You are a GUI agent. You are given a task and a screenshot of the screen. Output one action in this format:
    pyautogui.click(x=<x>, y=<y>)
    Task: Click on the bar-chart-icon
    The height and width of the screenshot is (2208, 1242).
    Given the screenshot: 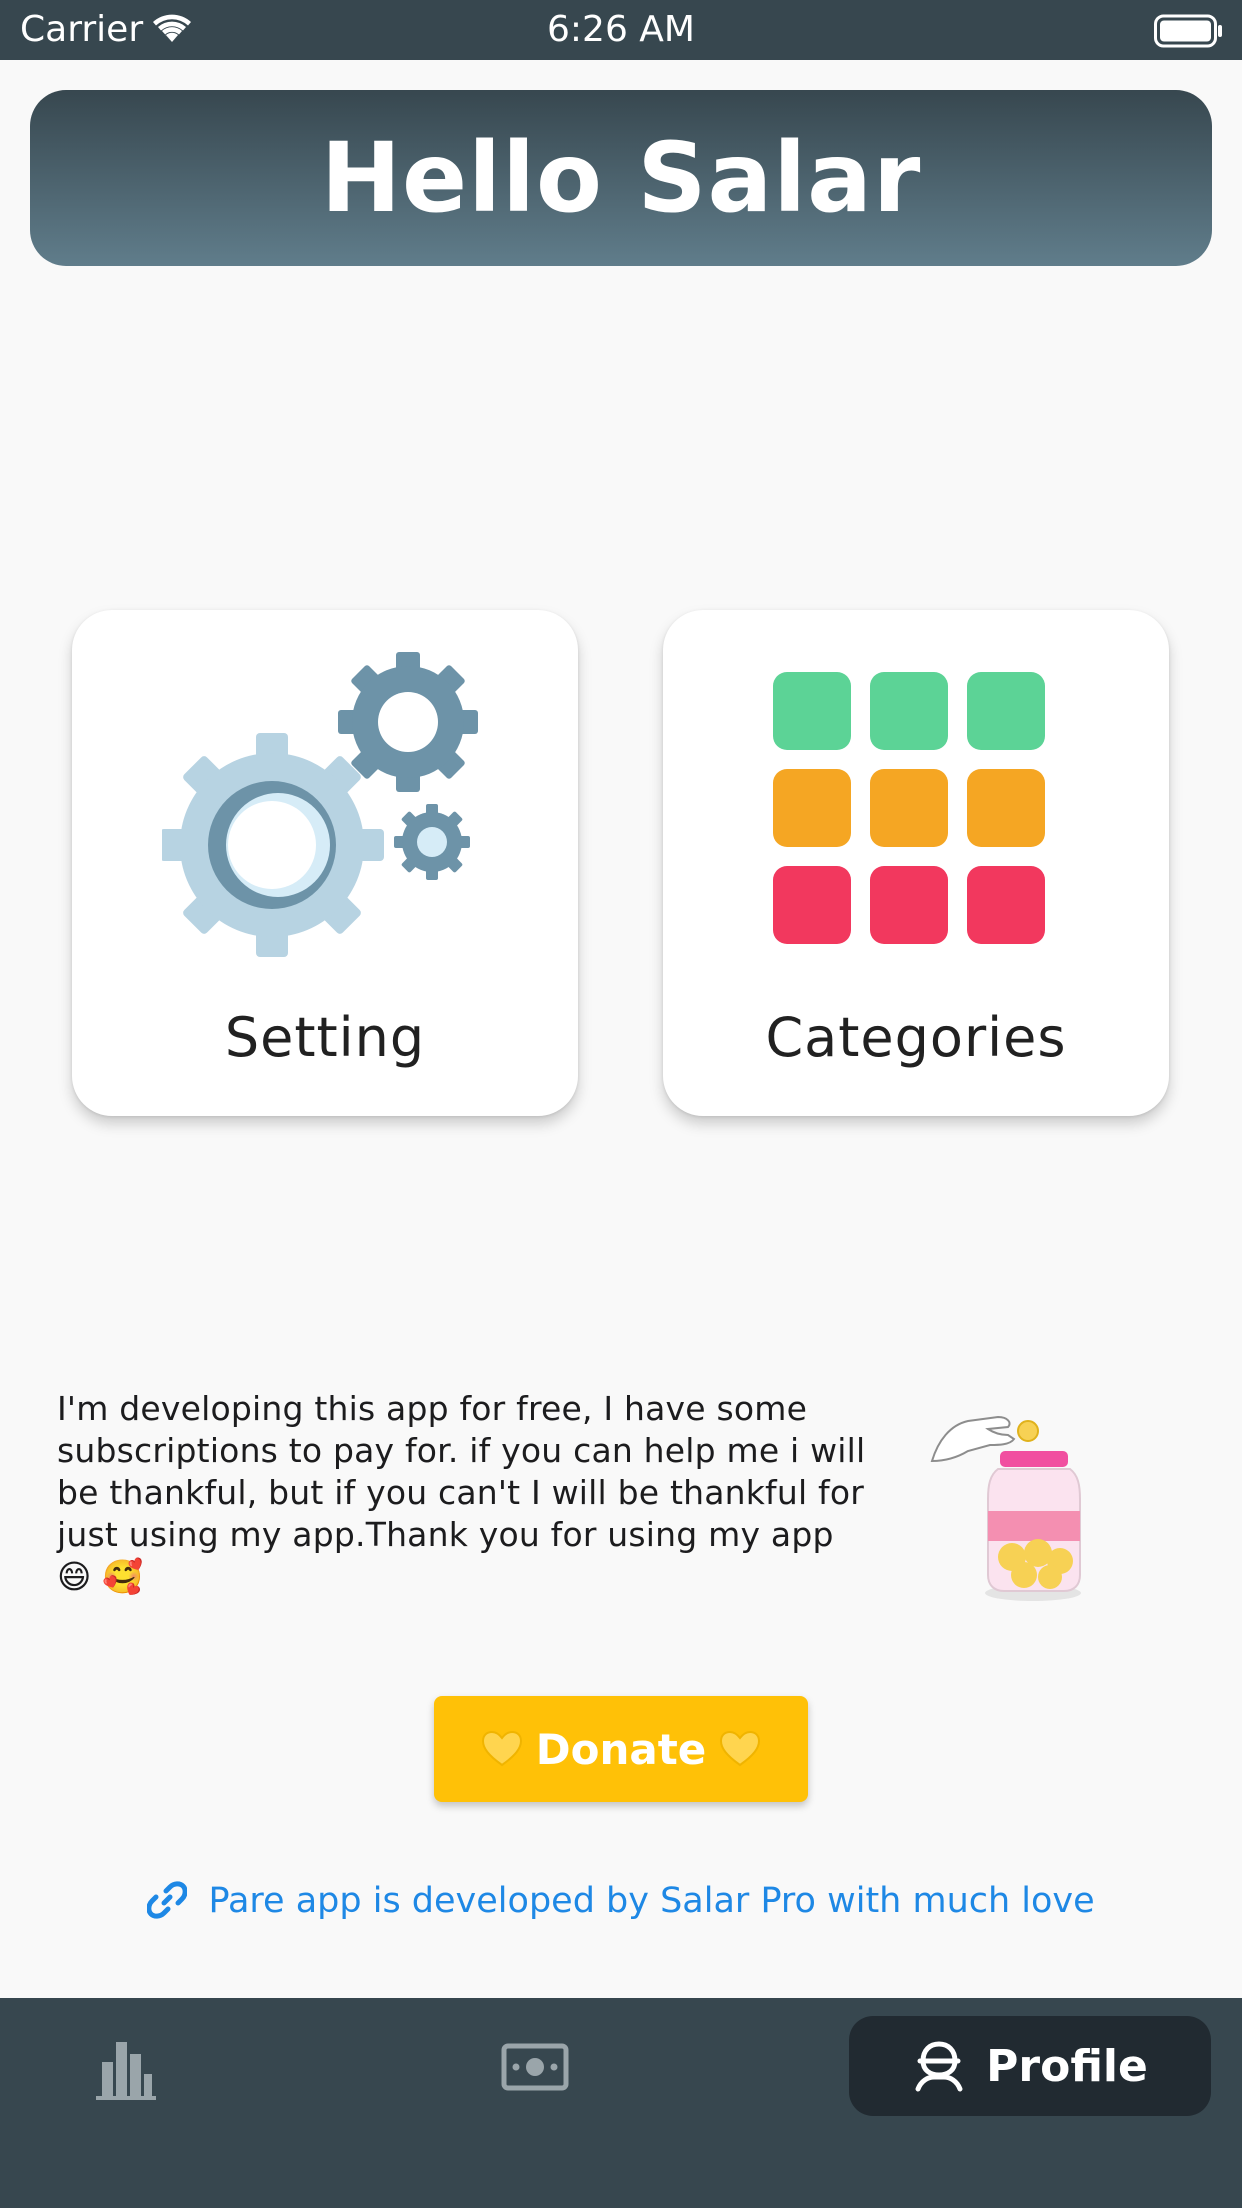 What is the action you would take?
    pyautogui.click(x=126, y=2071)
    